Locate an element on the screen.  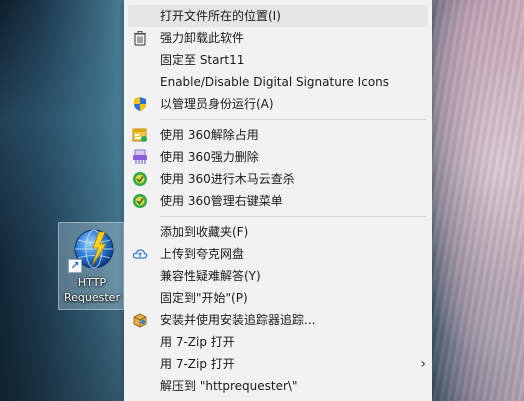
360-shred-icon is located at coordinates (140, 156).